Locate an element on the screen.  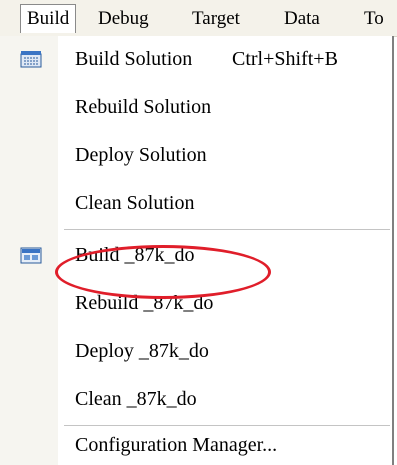
menu-item-label: Deploy Solution is located at coordinates (141, 155).